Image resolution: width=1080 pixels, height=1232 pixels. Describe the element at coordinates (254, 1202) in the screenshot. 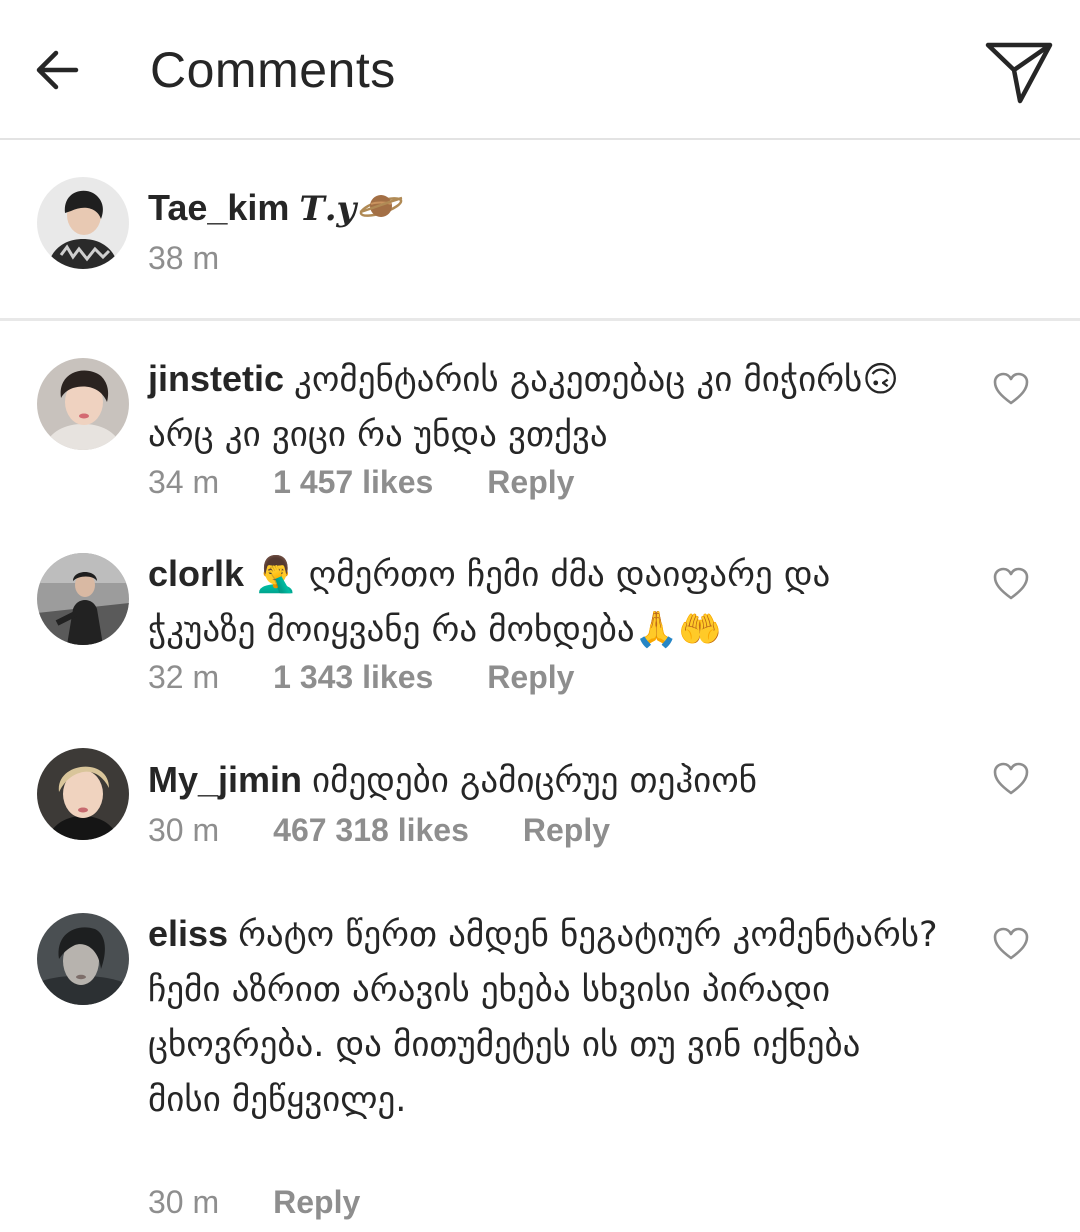

I see `comment-meta: 30 m Reply` at that location.